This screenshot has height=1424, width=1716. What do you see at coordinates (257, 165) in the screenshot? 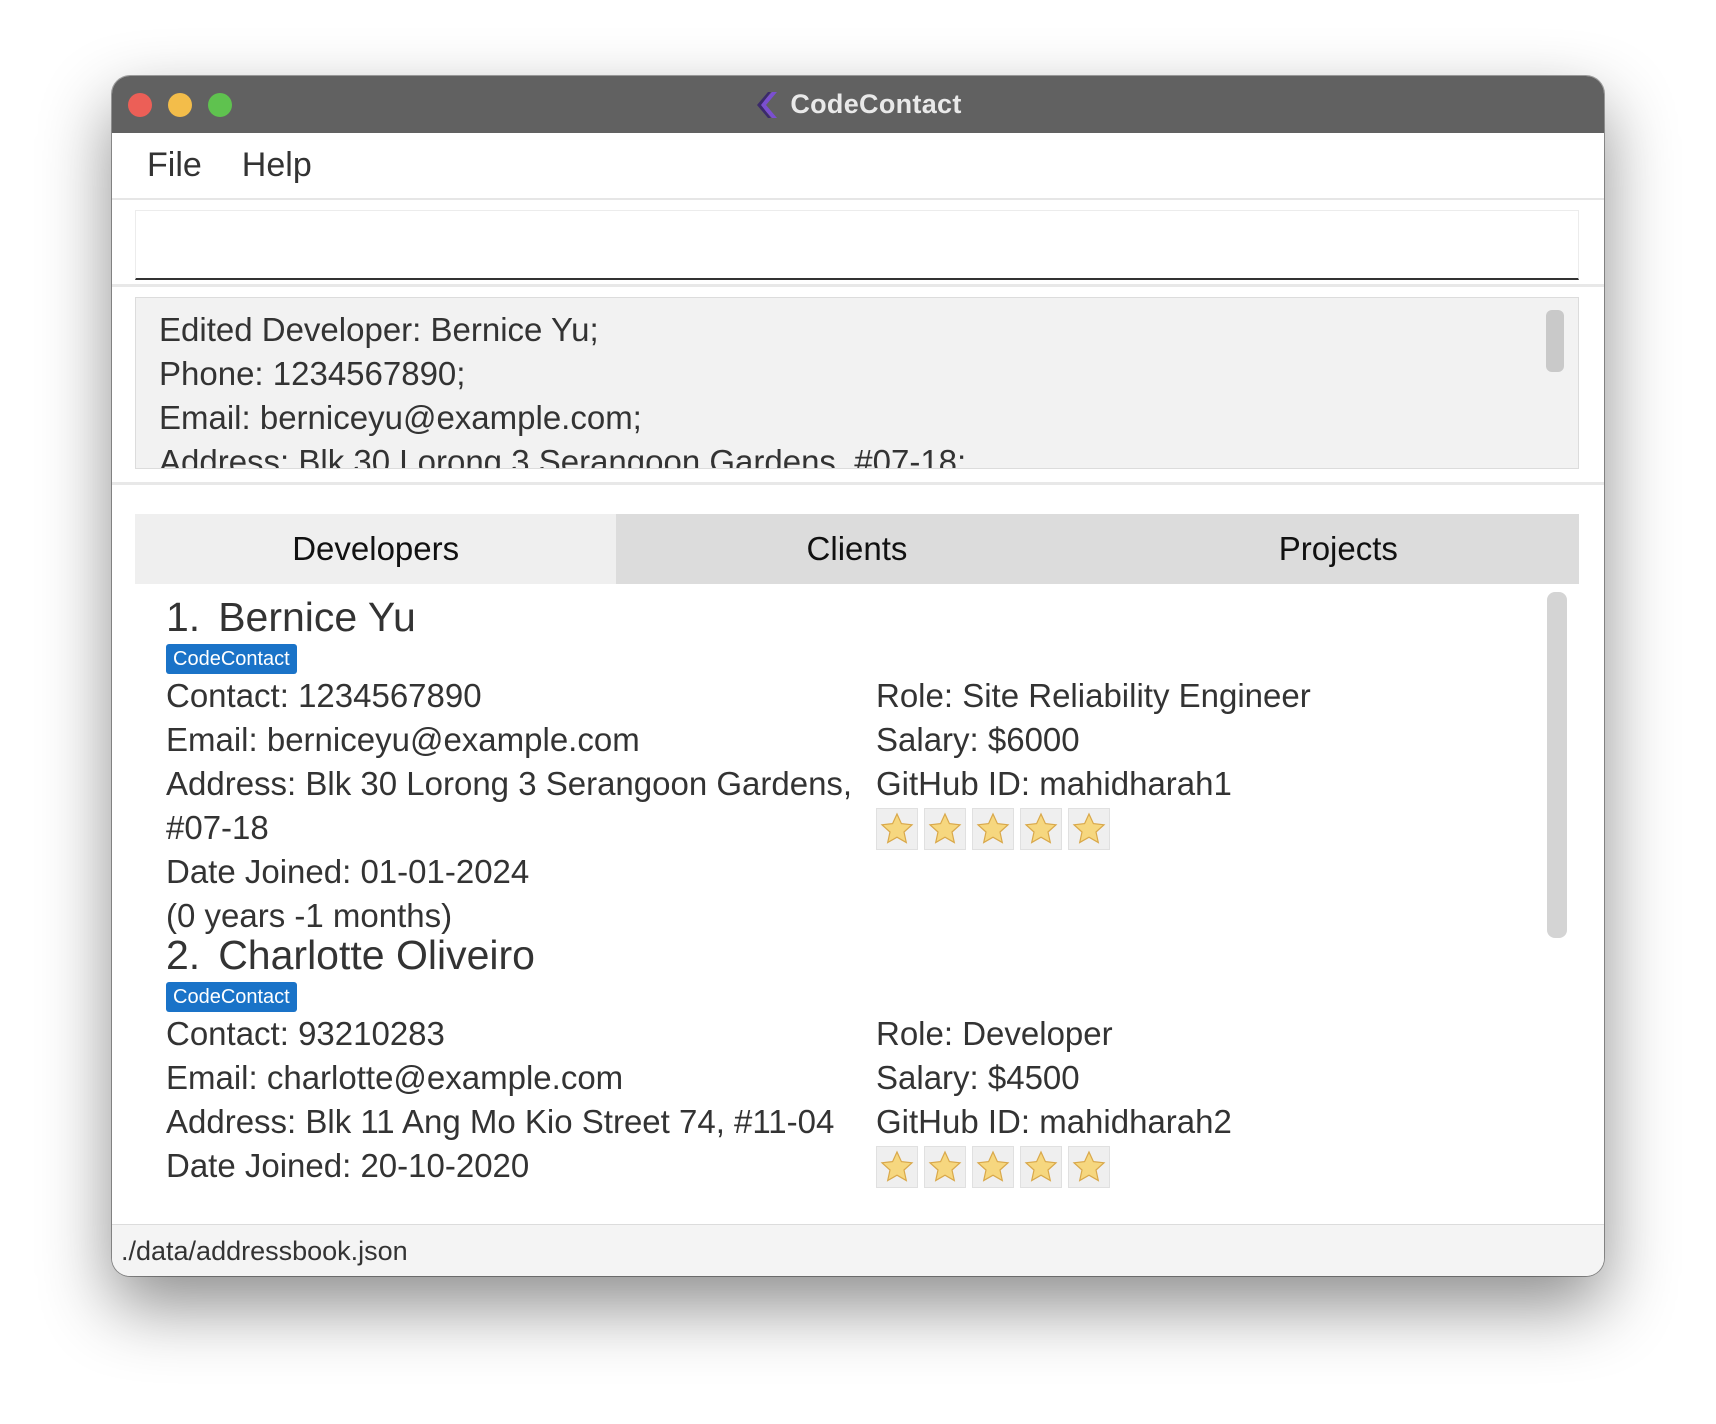
I see `menu-help: Help` at bounding box center [257, 165].